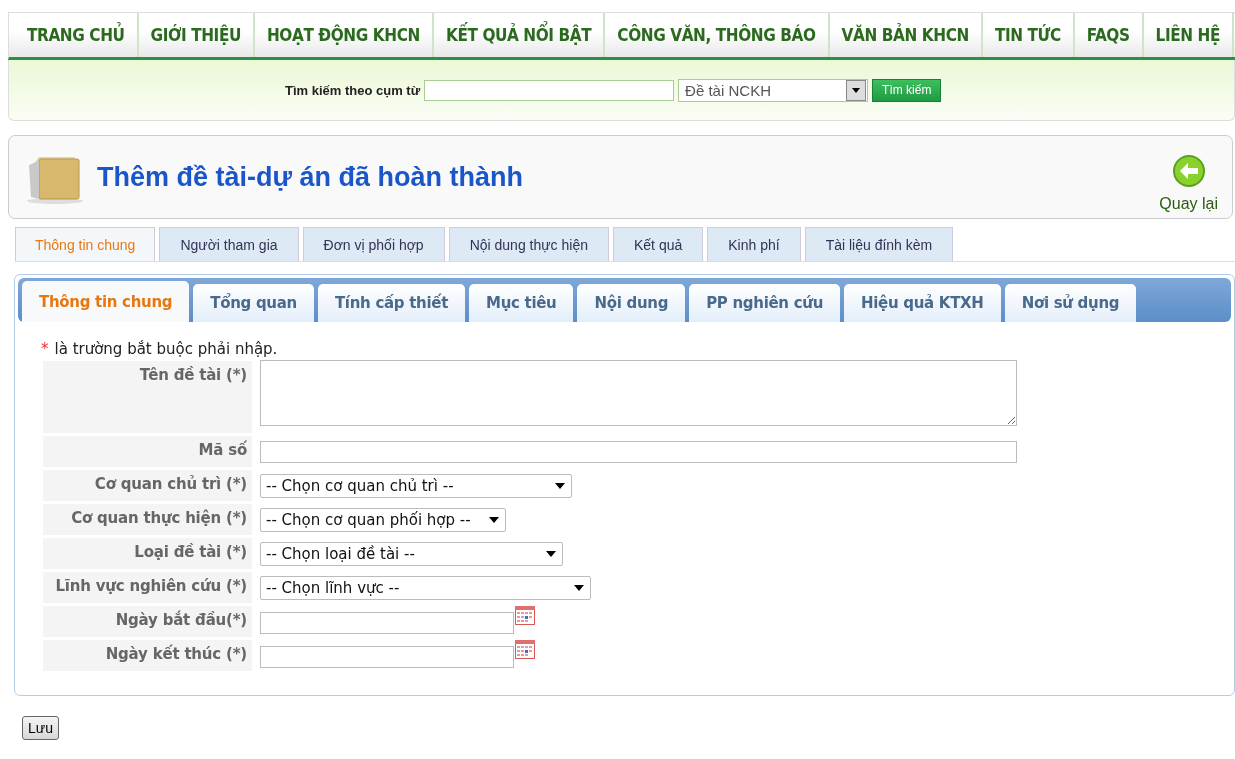  Describe the element at coordinates (1109, 35) in the screenshot. I see `nav-link: FAQS` at that location.